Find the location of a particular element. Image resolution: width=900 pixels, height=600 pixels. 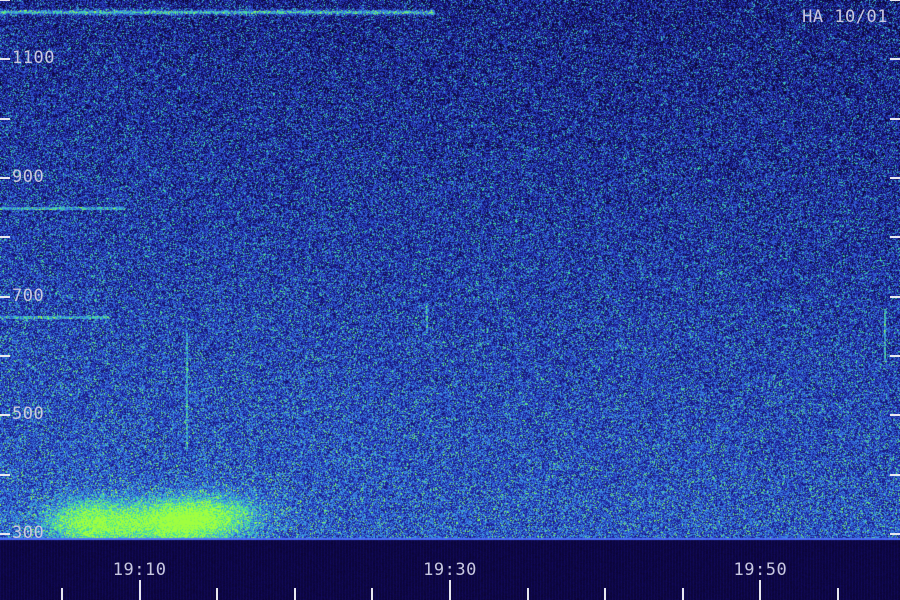

chart-title: HA 10/01 is located at coordinates (845, 17).